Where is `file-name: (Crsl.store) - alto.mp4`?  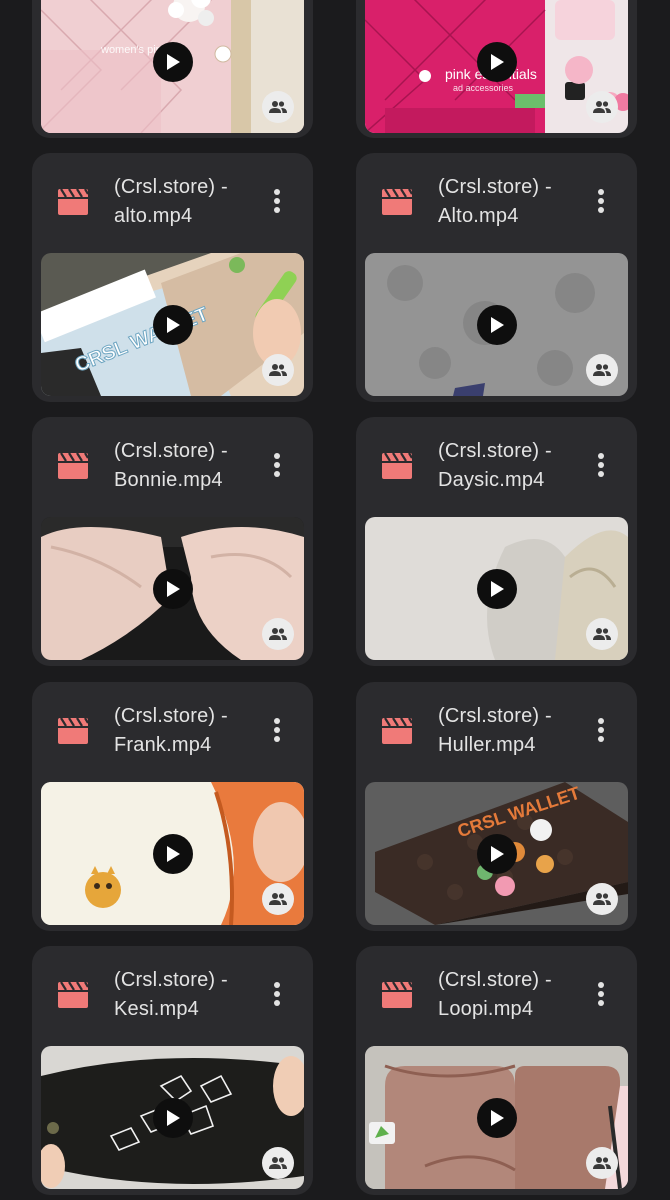 file-name: (Crsl.store) - alto.mp4 is located at coordinates (171, 201).